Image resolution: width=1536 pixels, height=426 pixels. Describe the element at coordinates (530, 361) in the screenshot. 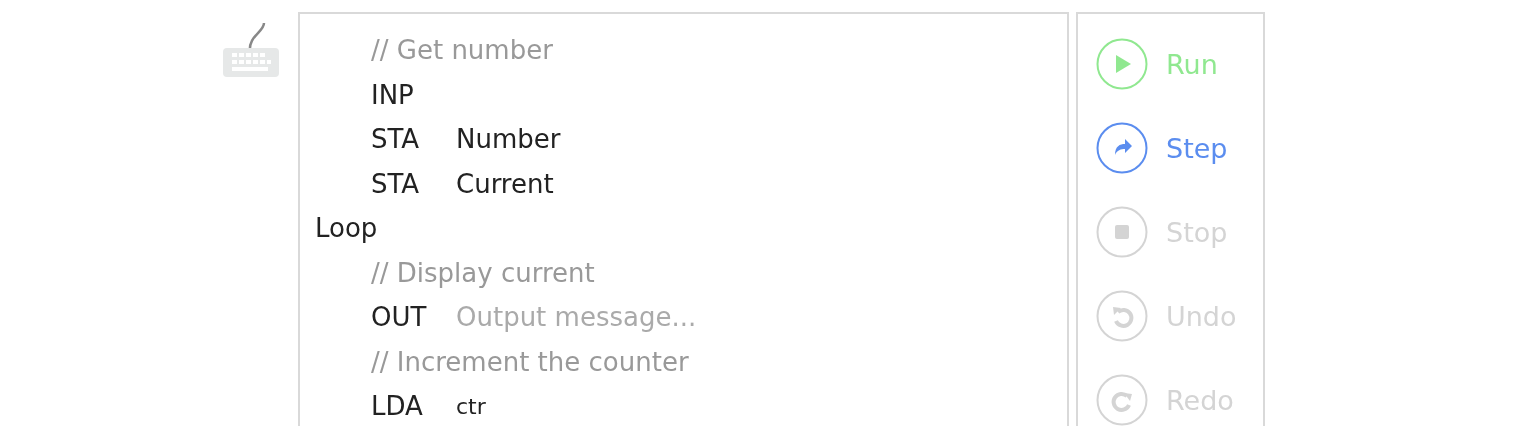

I see `code-comment: // Increment the counter` at that location.